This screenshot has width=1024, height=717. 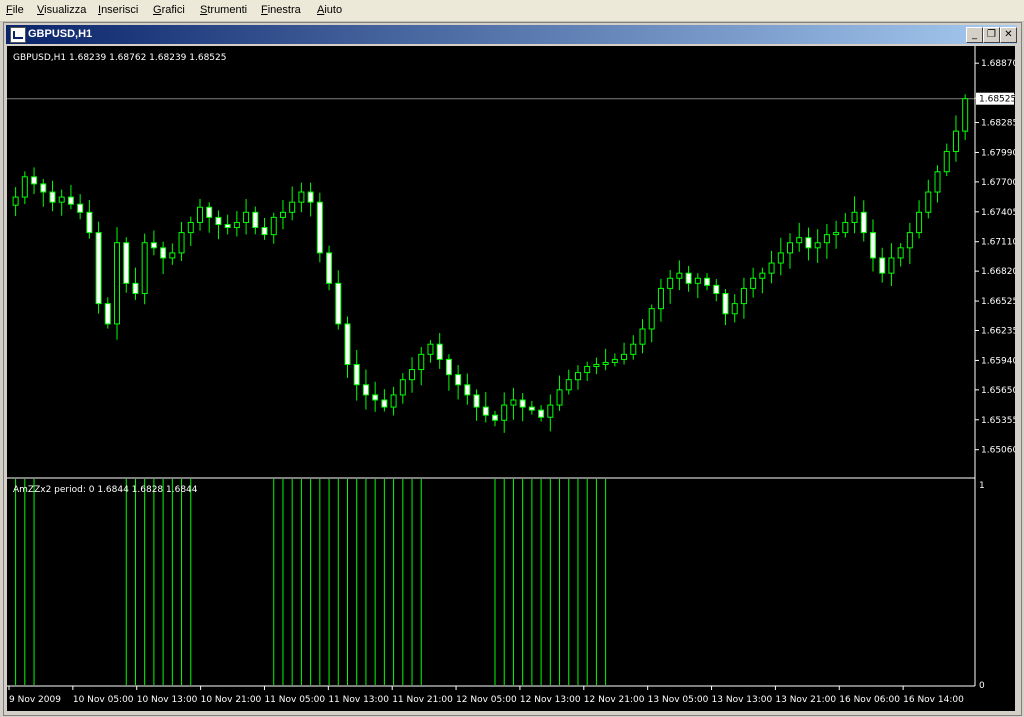 What do you see at coordinates (1008, 35) in the screenshot?
I see `close-button: ✕` at bounding box center [1008, 35].